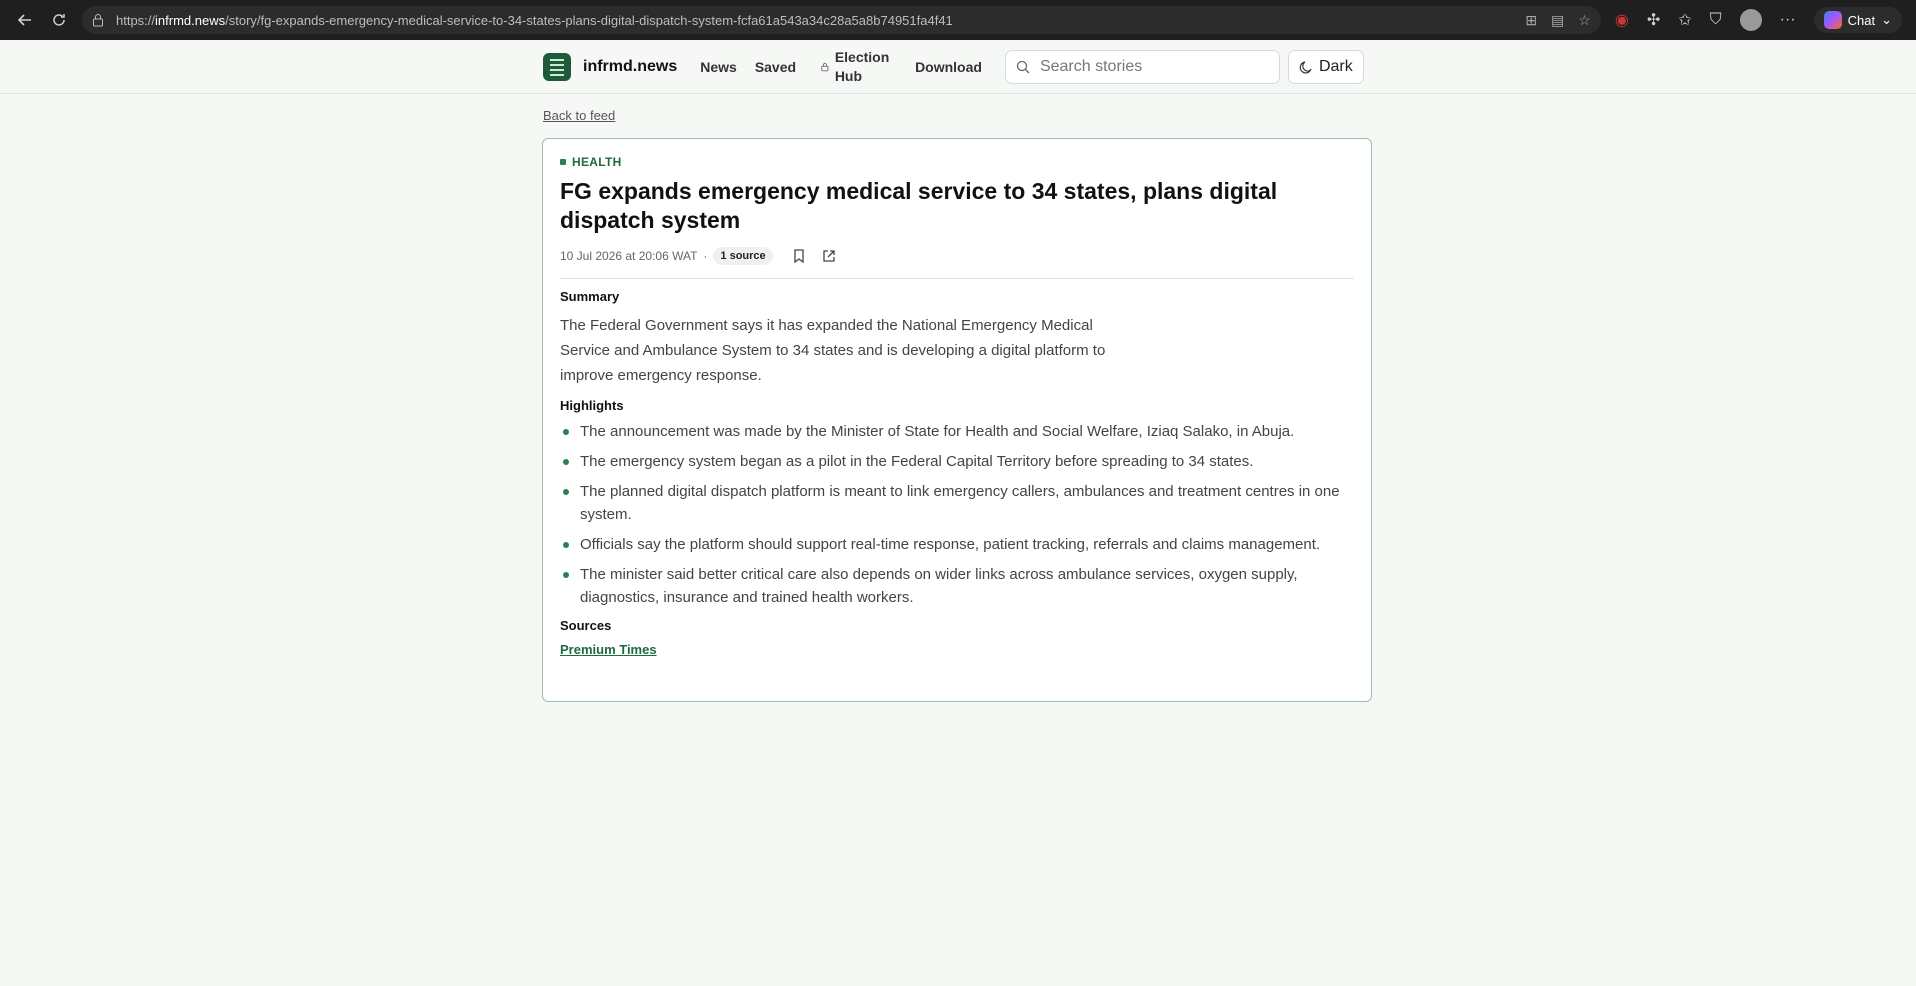  What do you see at coordinates (1091, 66) in the screenshot?
I see `search-placeholder: Search stories` at bounding box center [1091, 66].